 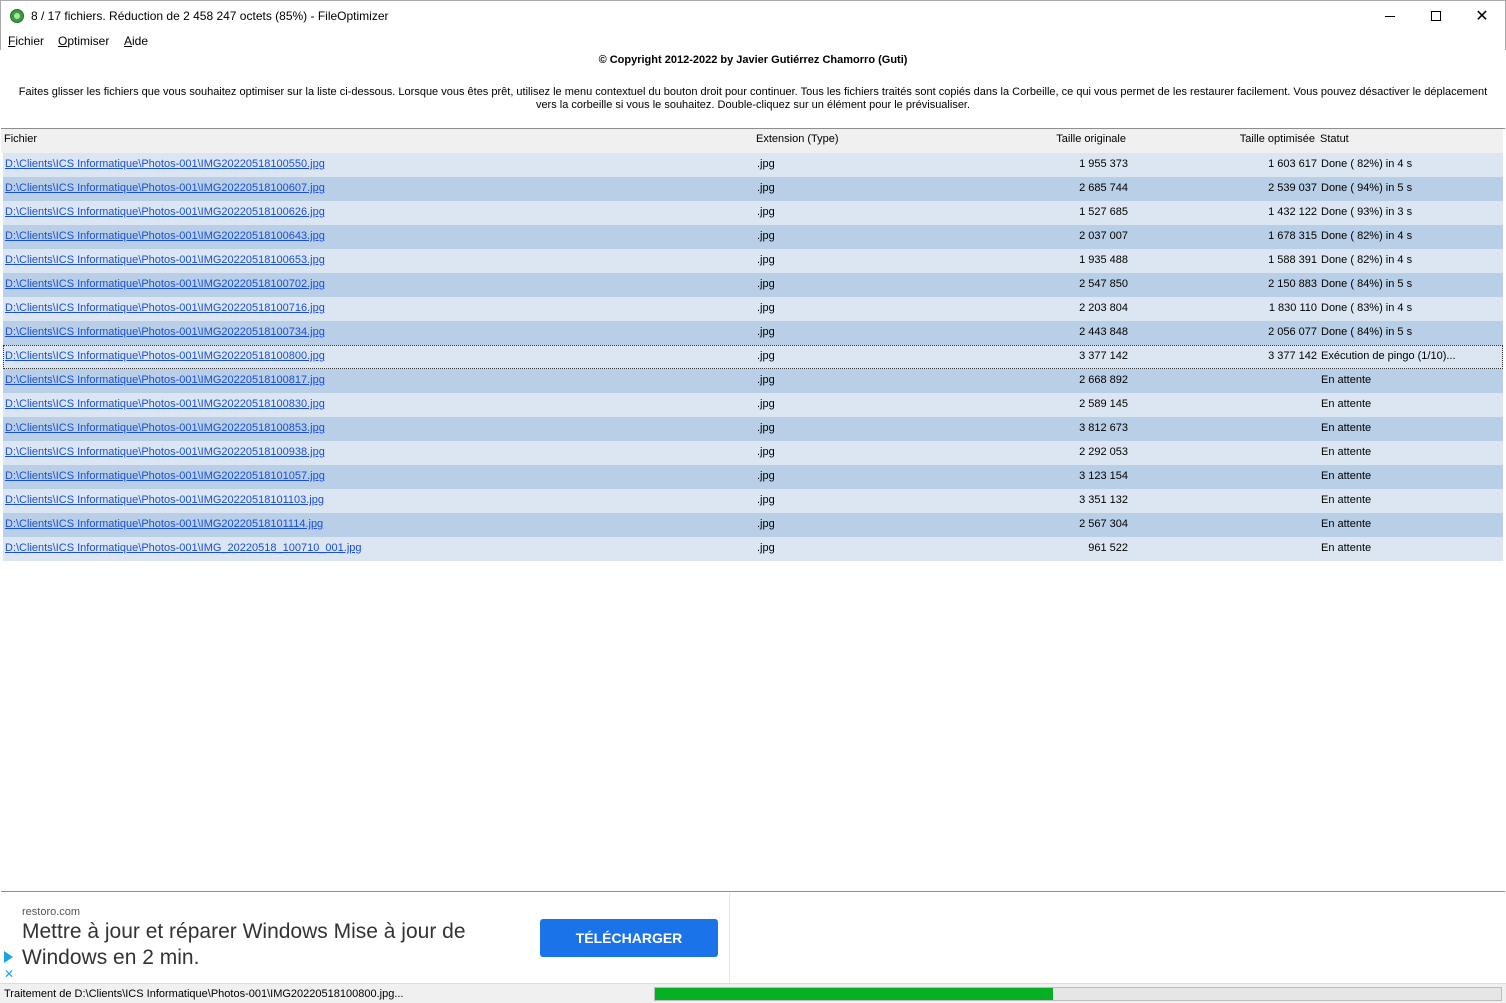 I want to click on original-size-cell: 2 668 892, so click(x=1103, y=380).